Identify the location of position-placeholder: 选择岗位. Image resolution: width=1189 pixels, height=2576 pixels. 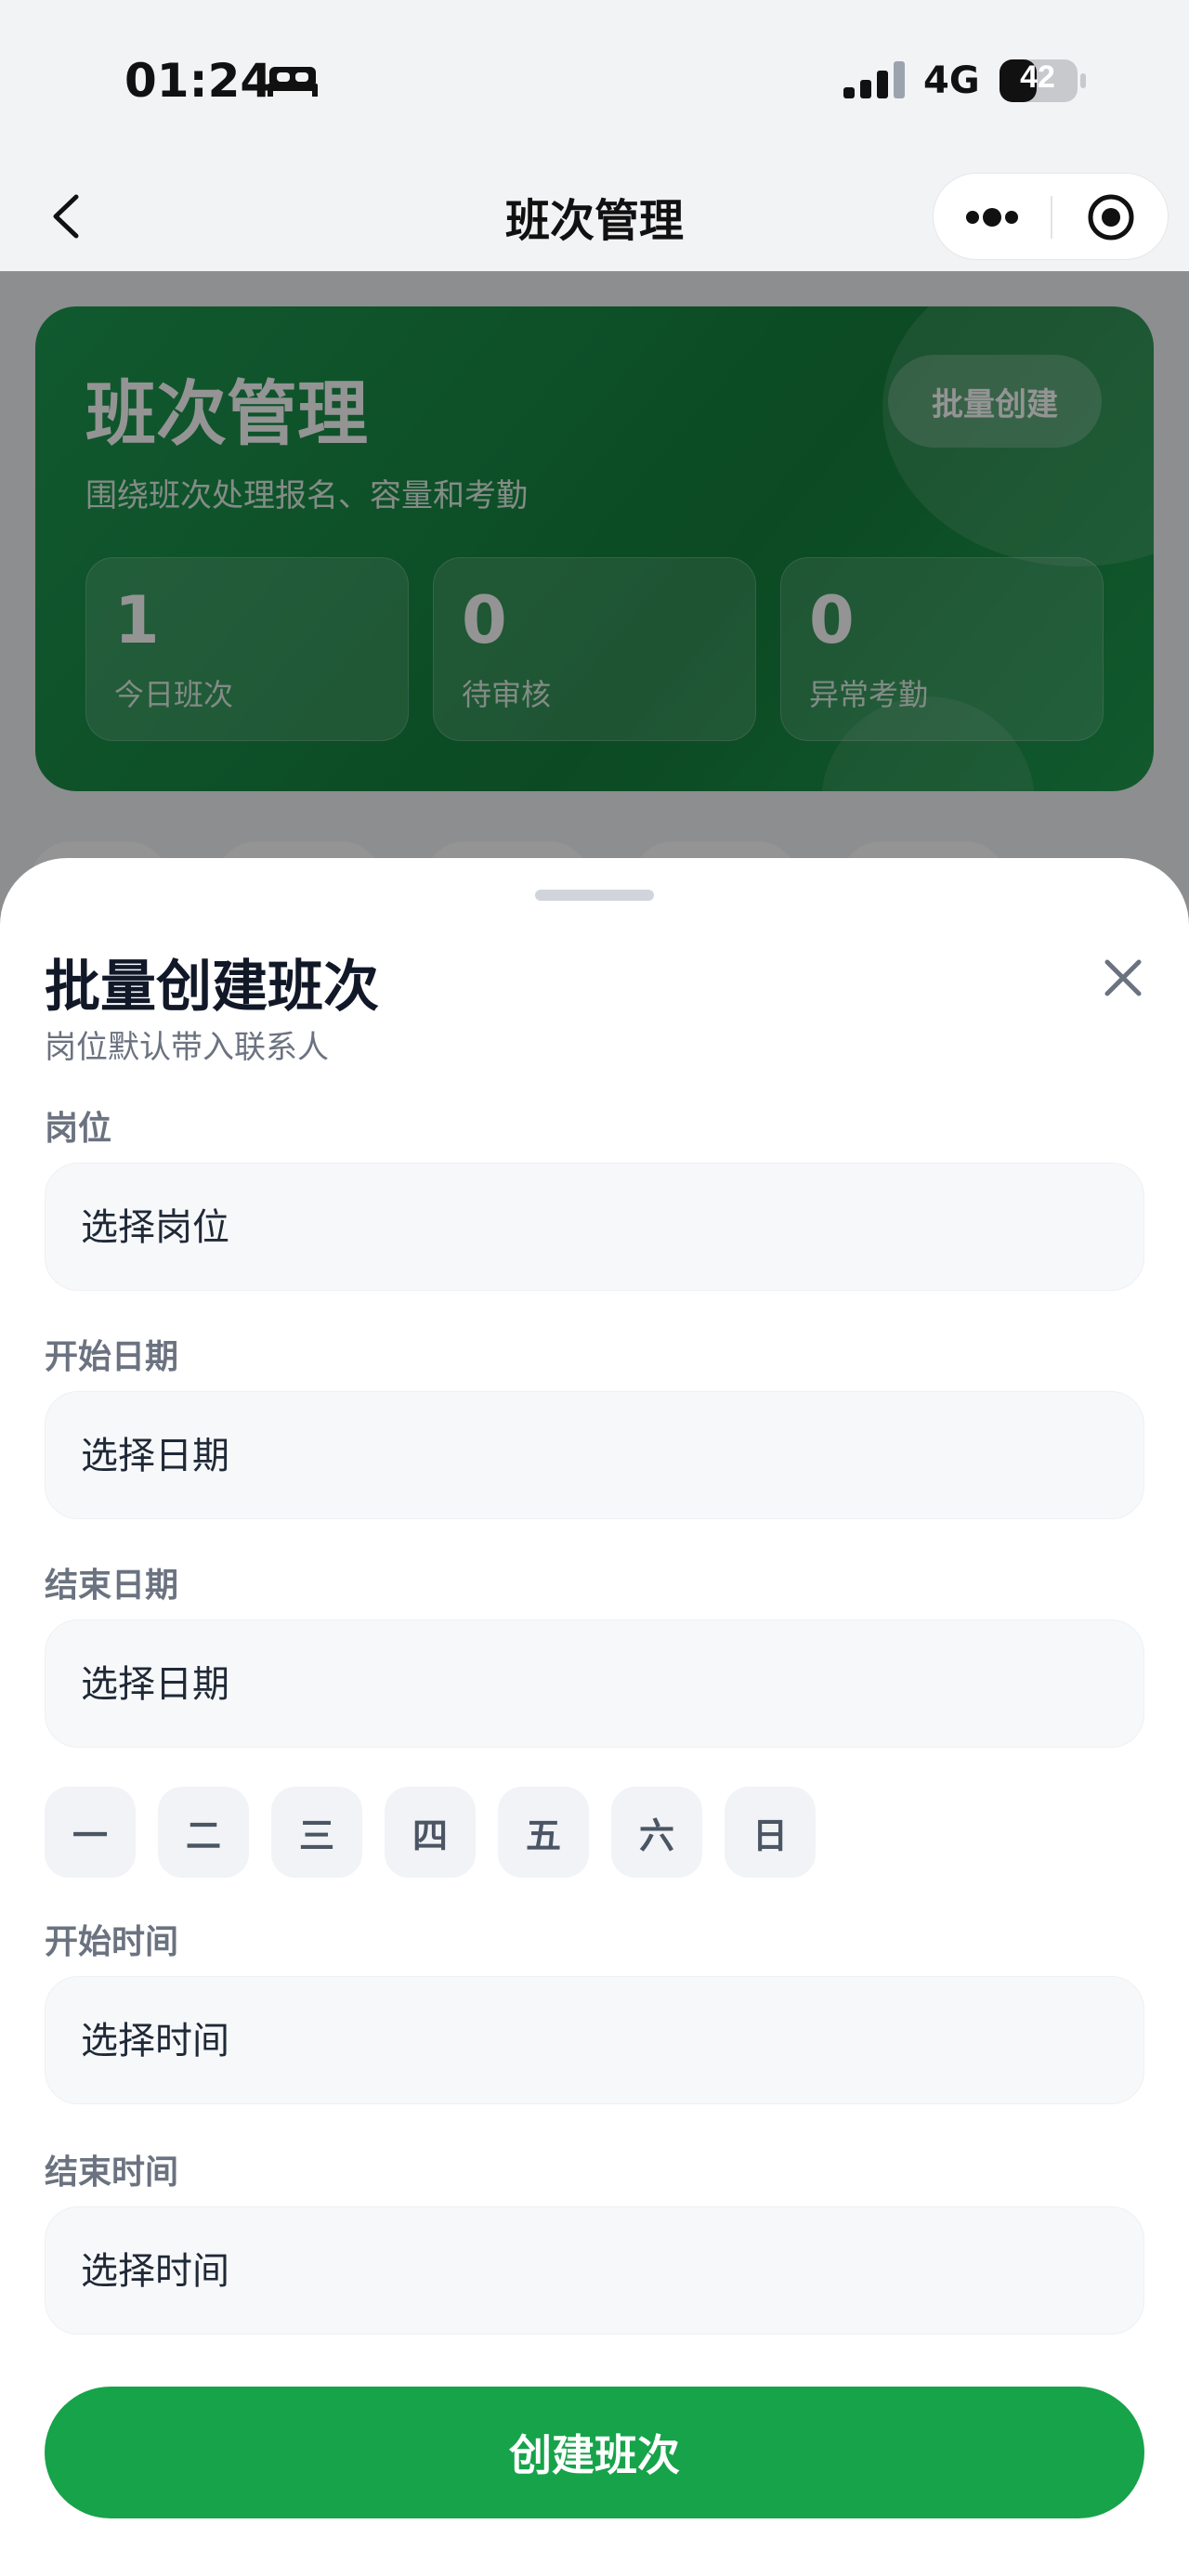
(155, 1228).